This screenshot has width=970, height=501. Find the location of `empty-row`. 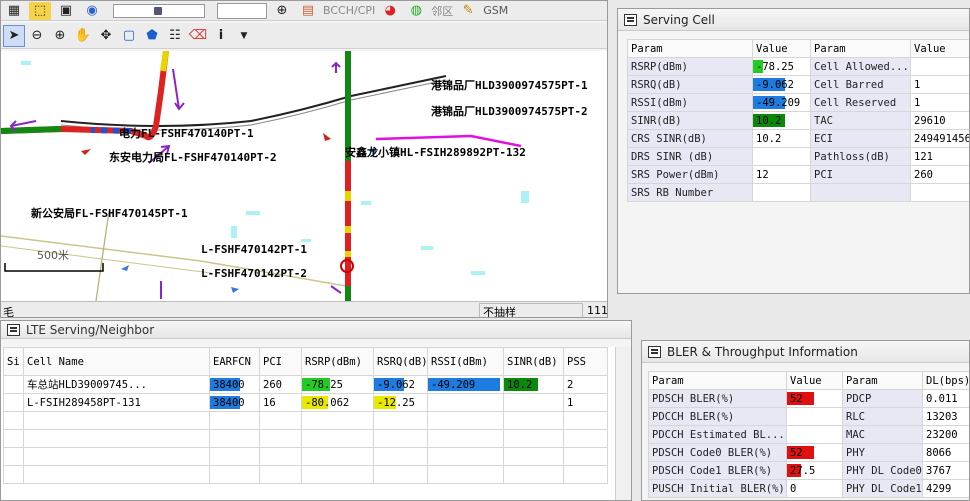

empty-row is located at coordinates (305, 420).